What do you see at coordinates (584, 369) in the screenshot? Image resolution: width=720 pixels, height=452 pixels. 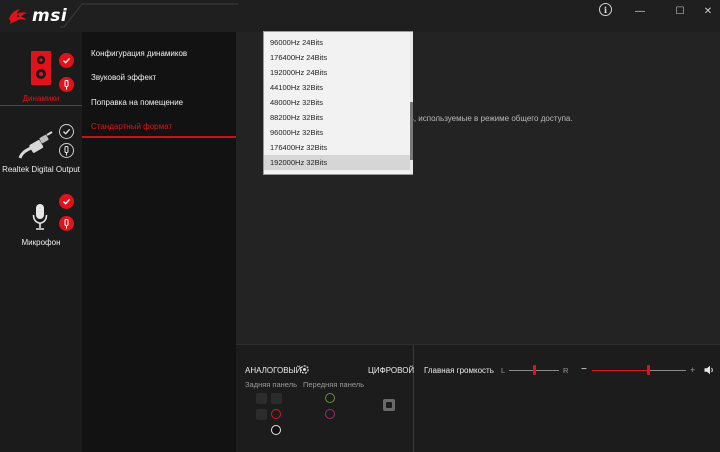 I see `volume-minus-button: −` at bounding box center [584, 369].